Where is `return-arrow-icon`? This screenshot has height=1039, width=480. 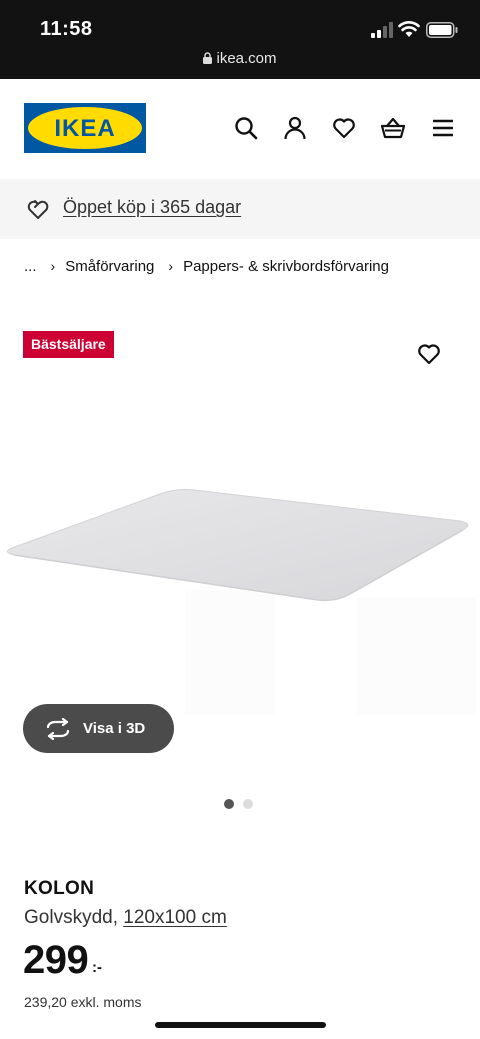
return-arrow-icon is located at coordinates (38, 209).